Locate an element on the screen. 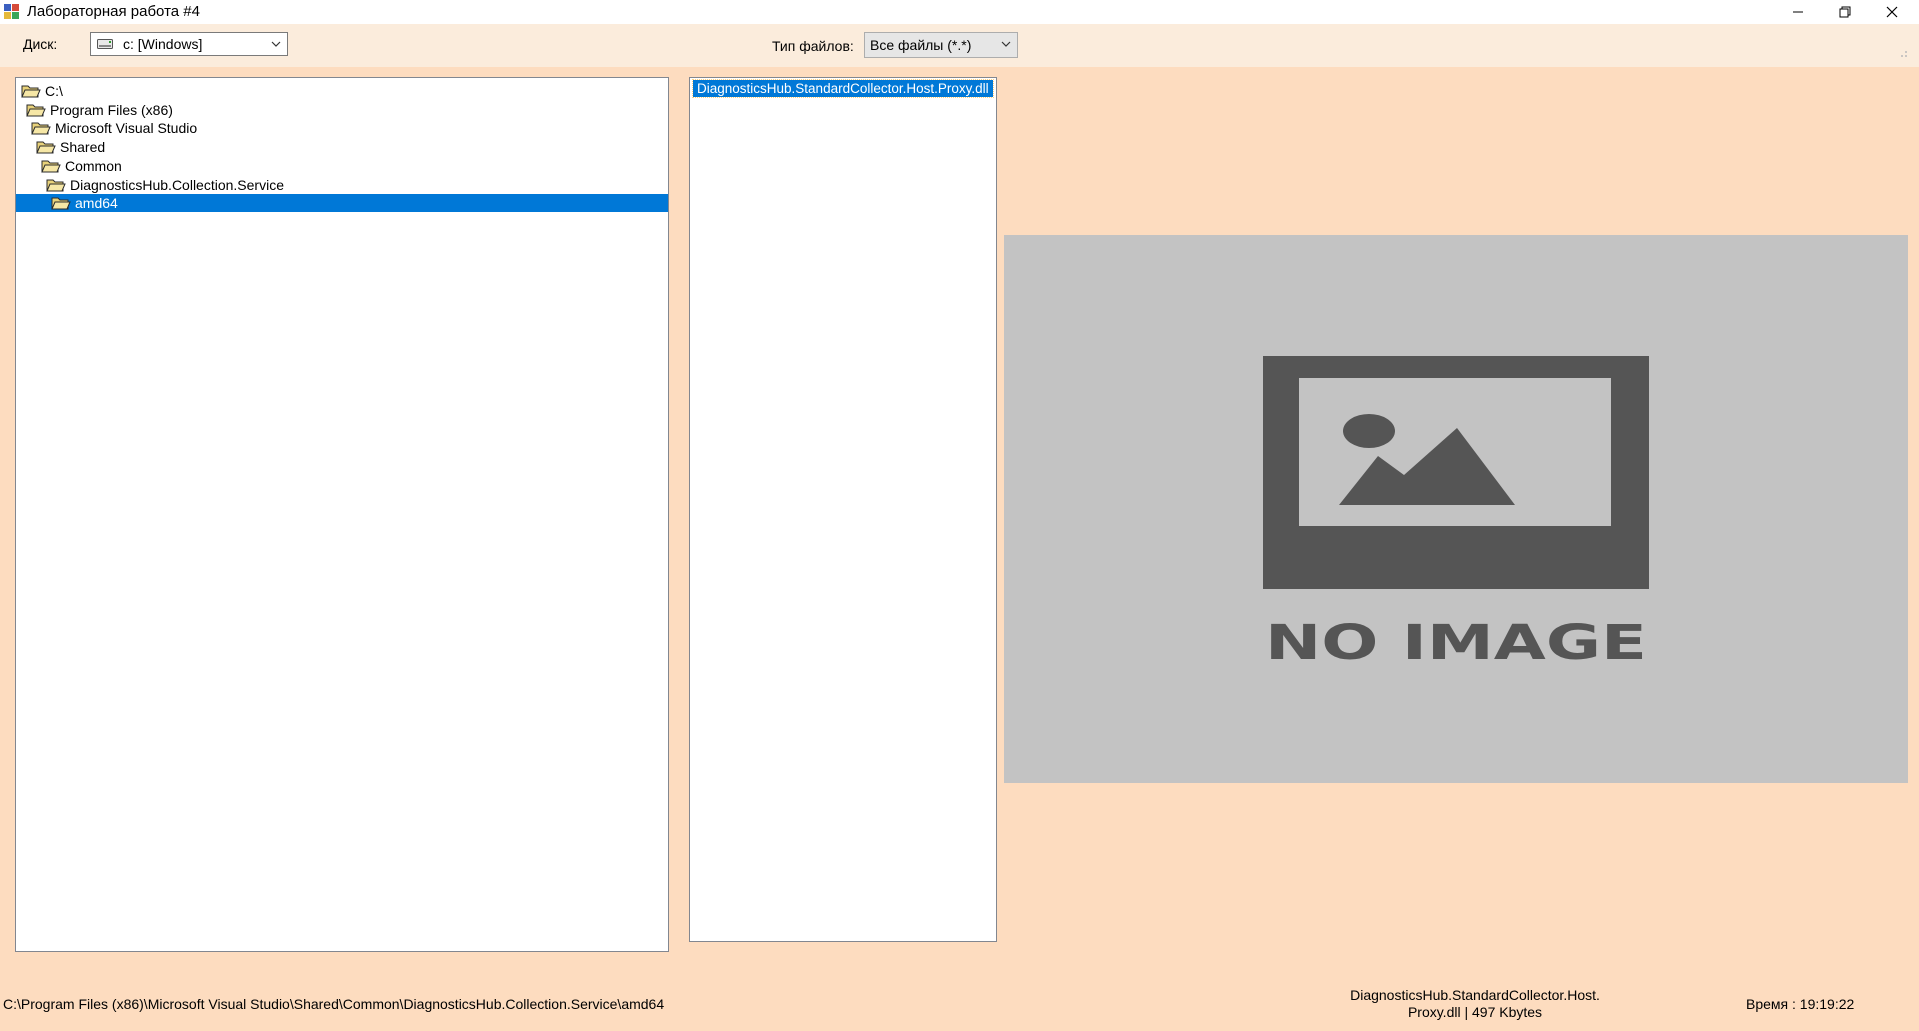 The width and height of the screenshot is (1919, 1031). close-icon is located at coordinates (1892, 12).